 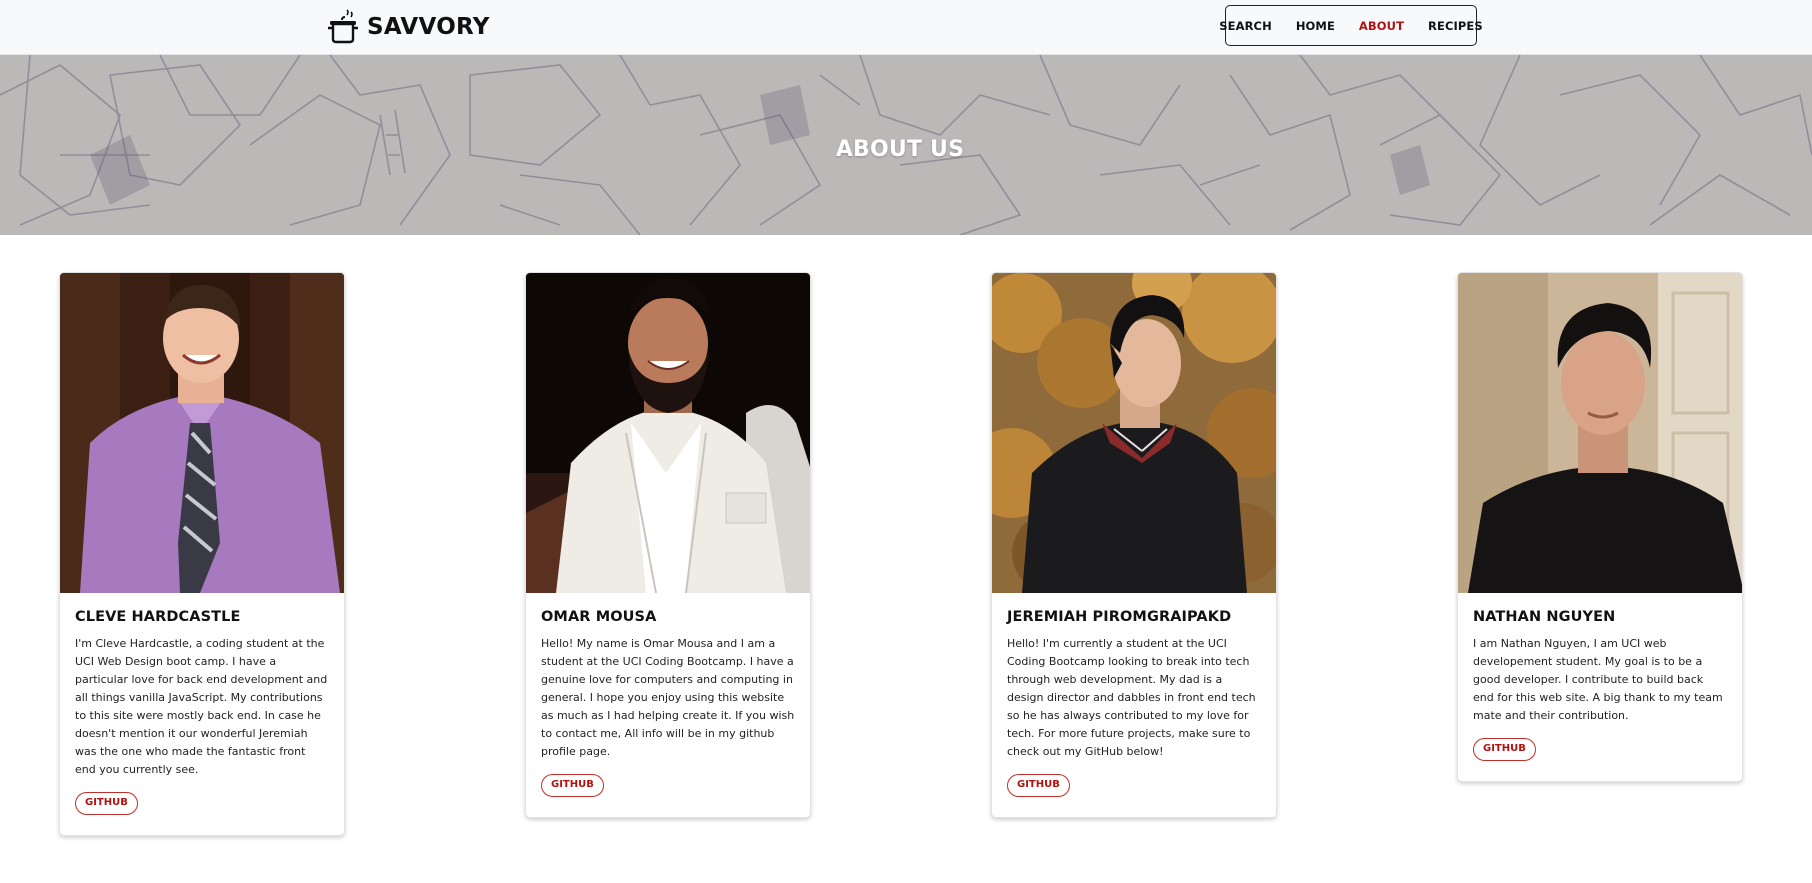 I want to click on brand-name: SAVVORY, so click(x=428, y=27).